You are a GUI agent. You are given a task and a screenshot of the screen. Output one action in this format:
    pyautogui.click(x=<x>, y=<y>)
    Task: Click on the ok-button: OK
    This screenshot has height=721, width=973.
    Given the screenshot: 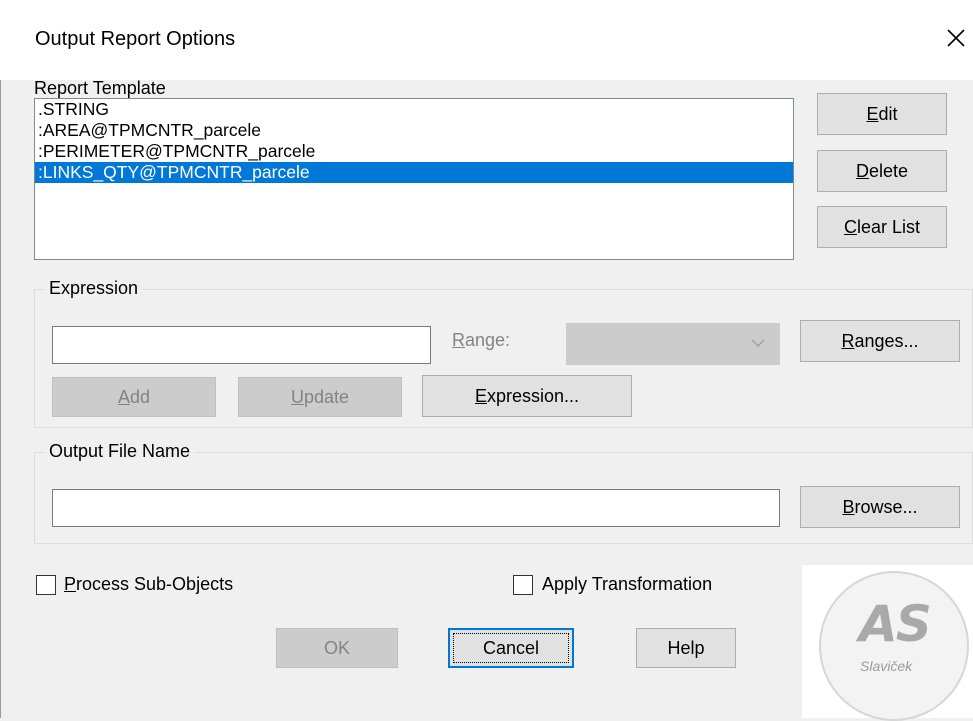 What is the action you would take?
    pyautogui.click(x=337, y=648)
    